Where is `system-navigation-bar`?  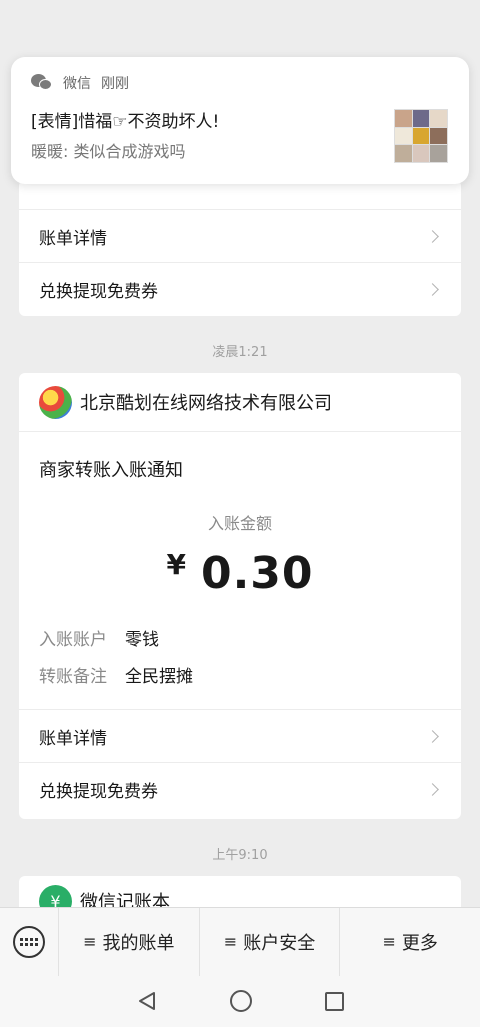 system-navigation-bar is located at coordinates (240, 1001).